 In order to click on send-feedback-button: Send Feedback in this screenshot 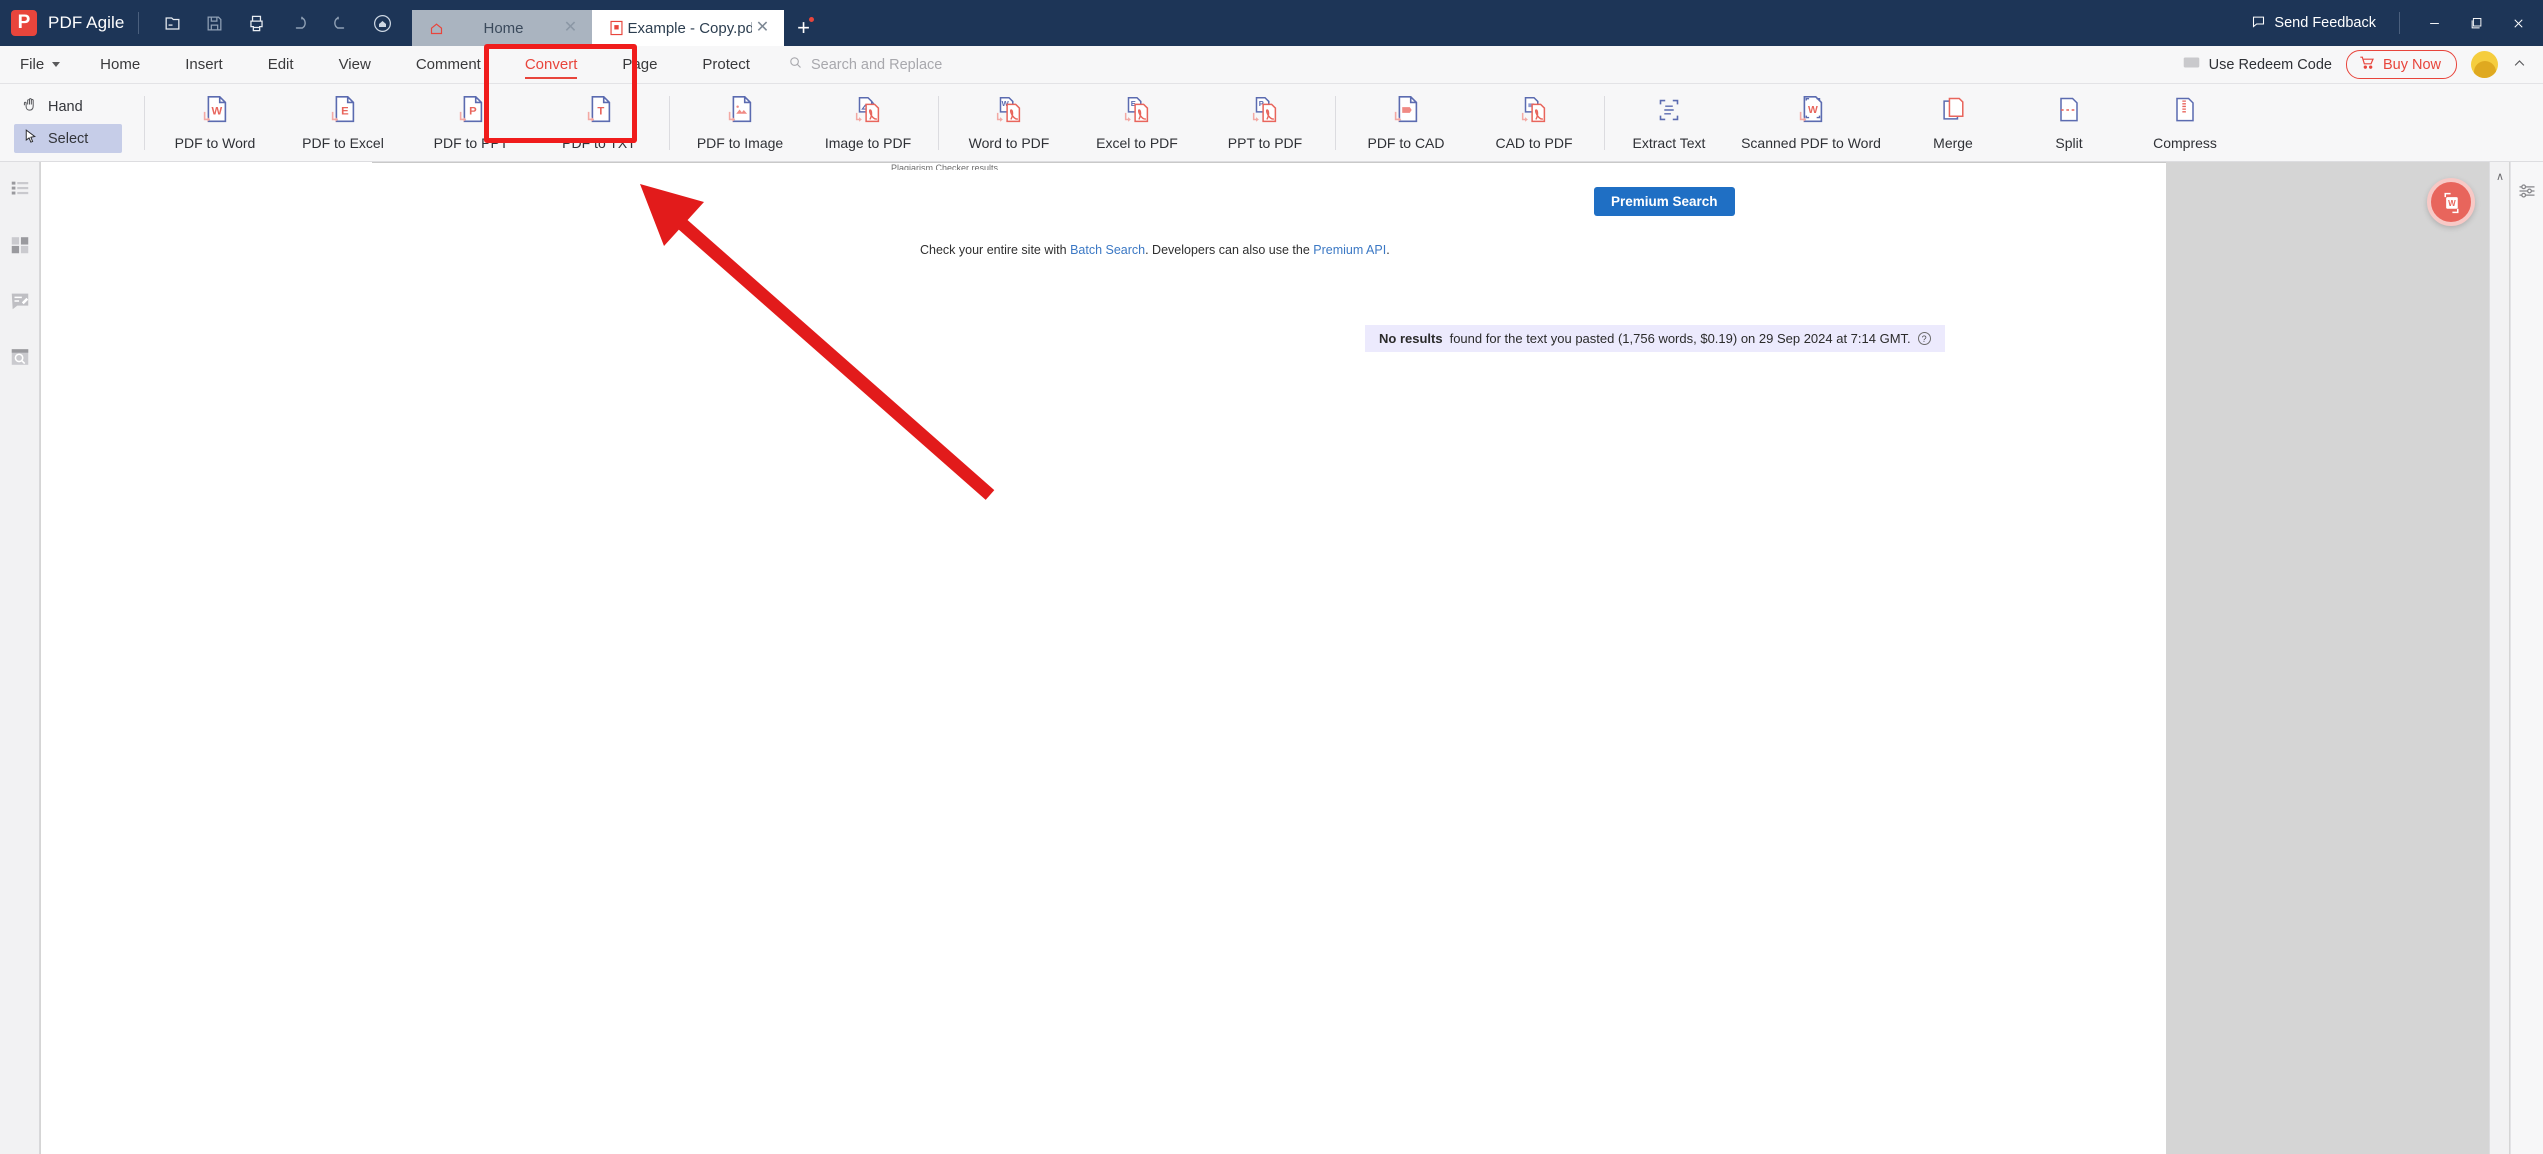, I will do `click(2313, 23)`.